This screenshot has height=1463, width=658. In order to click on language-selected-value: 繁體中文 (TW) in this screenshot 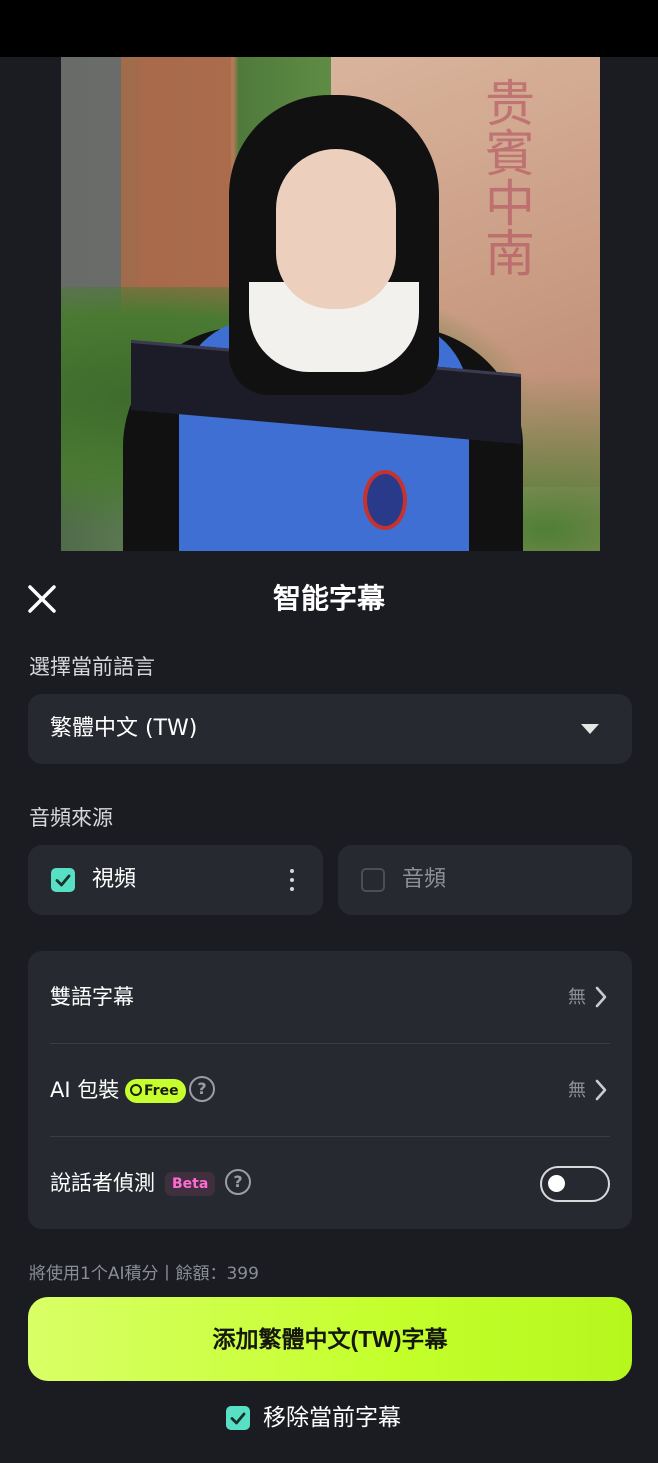, I will do `click(124, 728)`.